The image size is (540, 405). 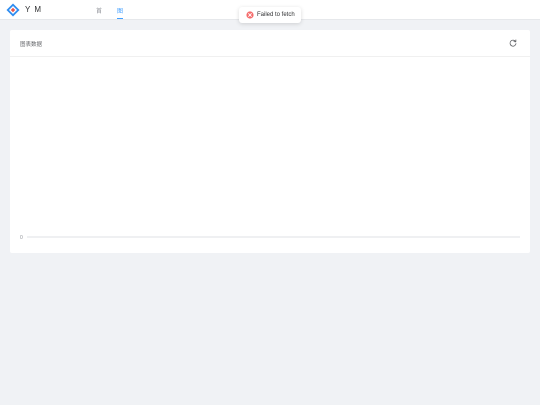 What do you see at coordinates (99, 12) in the screenshot?
I see `nav-item-home: 首` at bounding box center [99, 12].